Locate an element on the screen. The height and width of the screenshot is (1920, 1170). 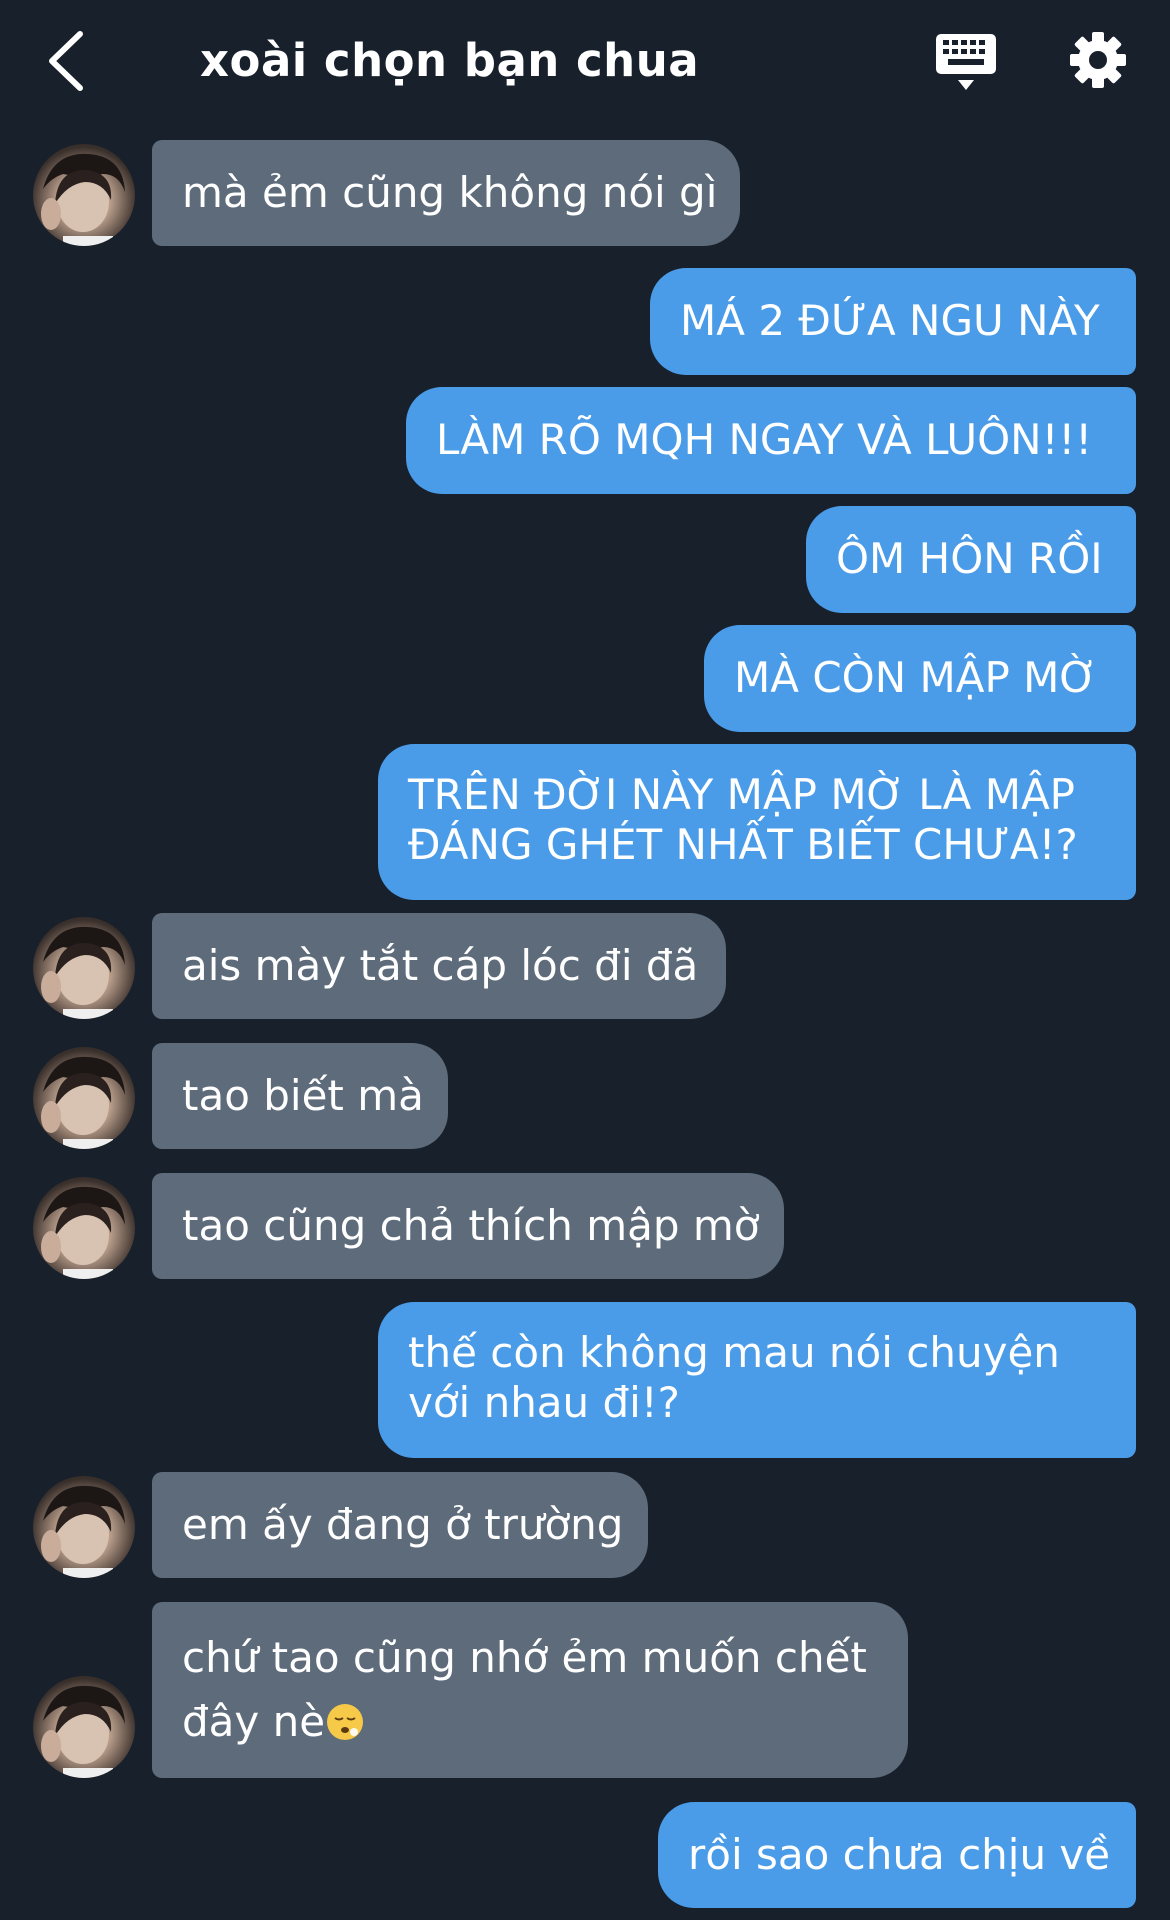
chat-header: xoài chọn bạn chua is located at coordinates (585, 62).